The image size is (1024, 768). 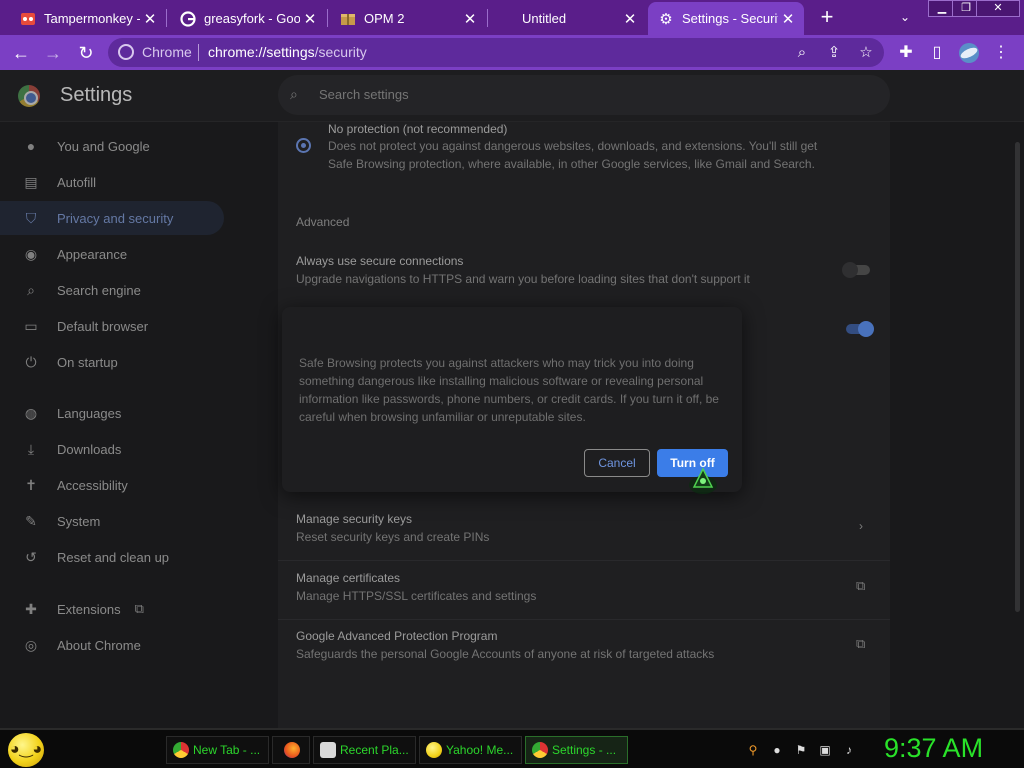 I want to click on taskbar-item-firefox, so click(x=291, y=750).